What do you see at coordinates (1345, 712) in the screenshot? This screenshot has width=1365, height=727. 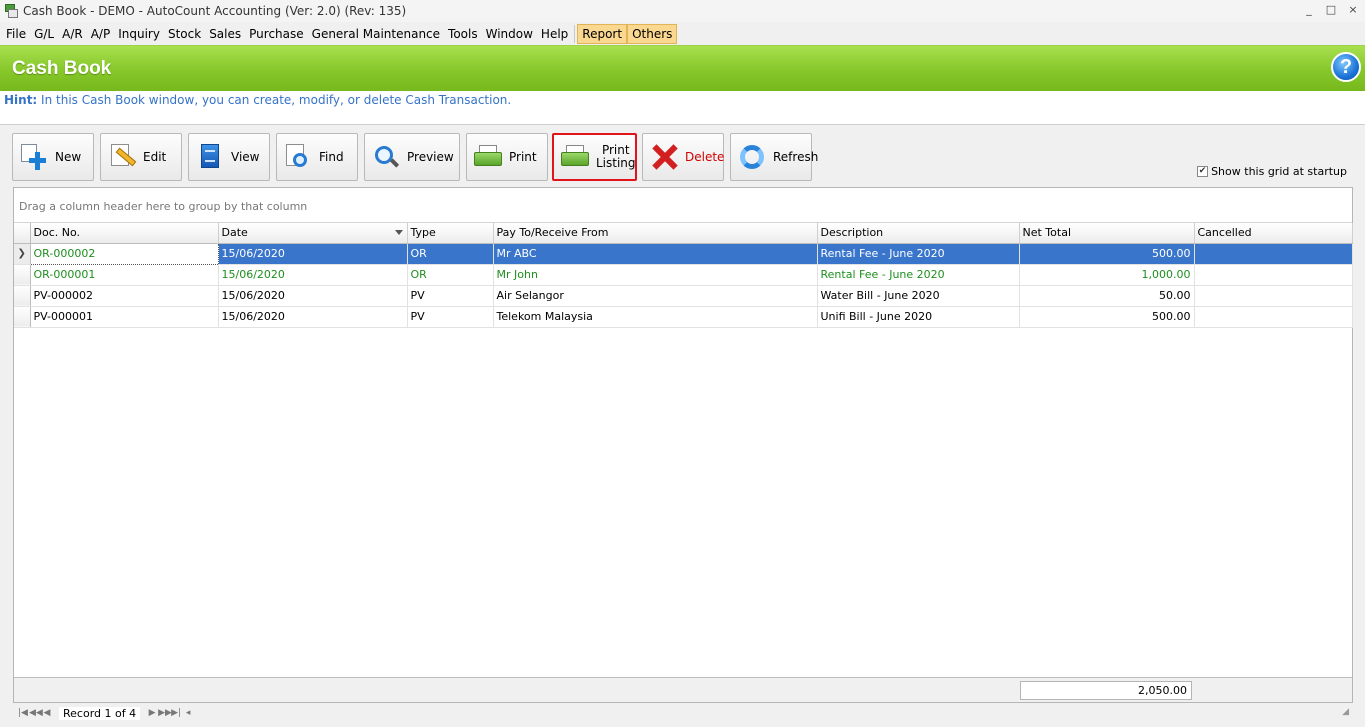 I see `size-grip-icon: ◢` at bounding box center [1345, 712].